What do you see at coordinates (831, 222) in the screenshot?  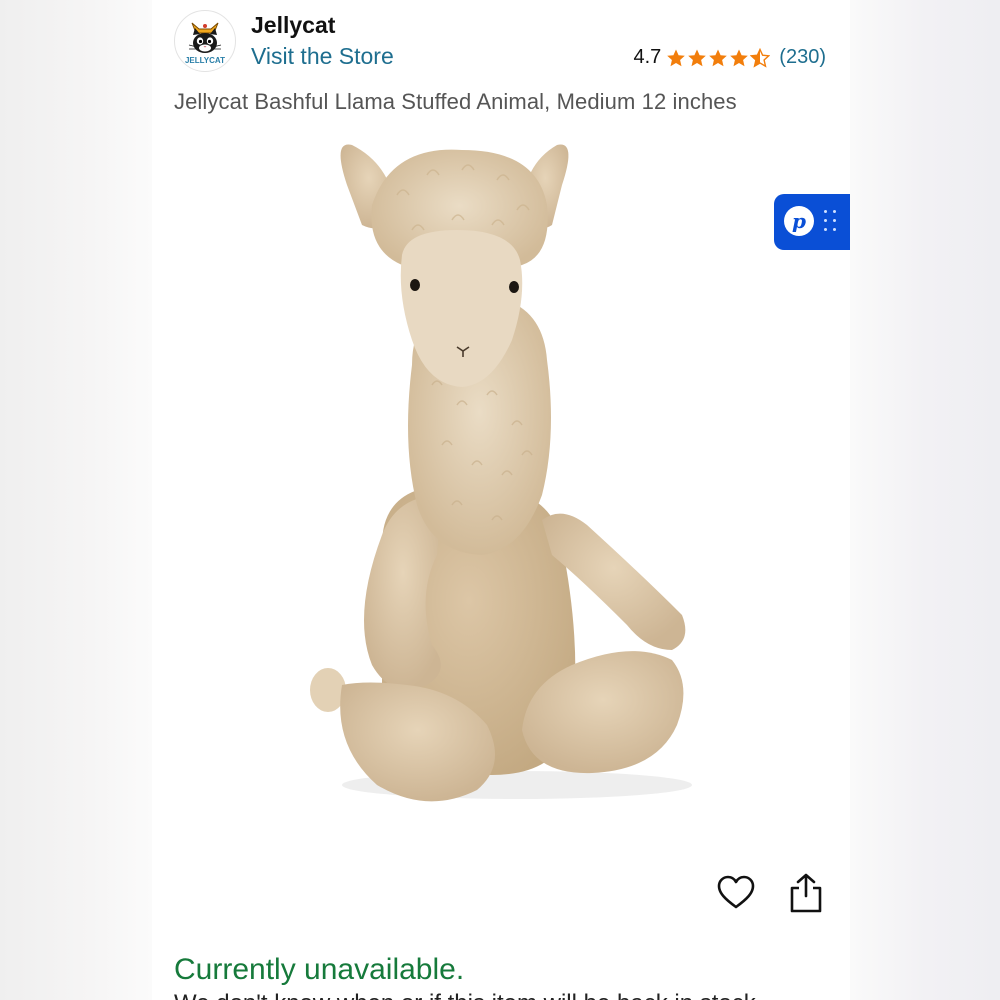 I see `drag-handle-icon` at bounding box center [831, 222].